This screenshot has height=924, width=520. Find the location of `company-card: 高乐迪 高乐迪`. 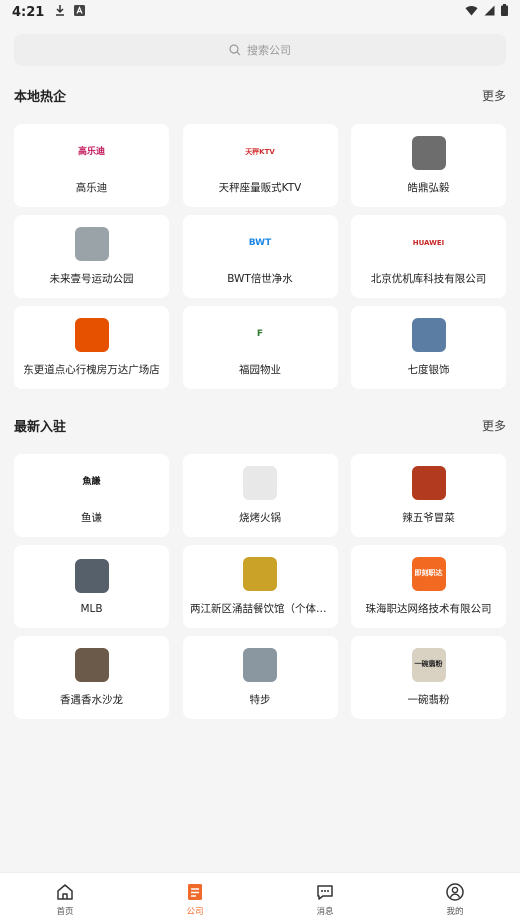

company-card: 高乐迪 高乐迪 is located at coordinates (91, 165).